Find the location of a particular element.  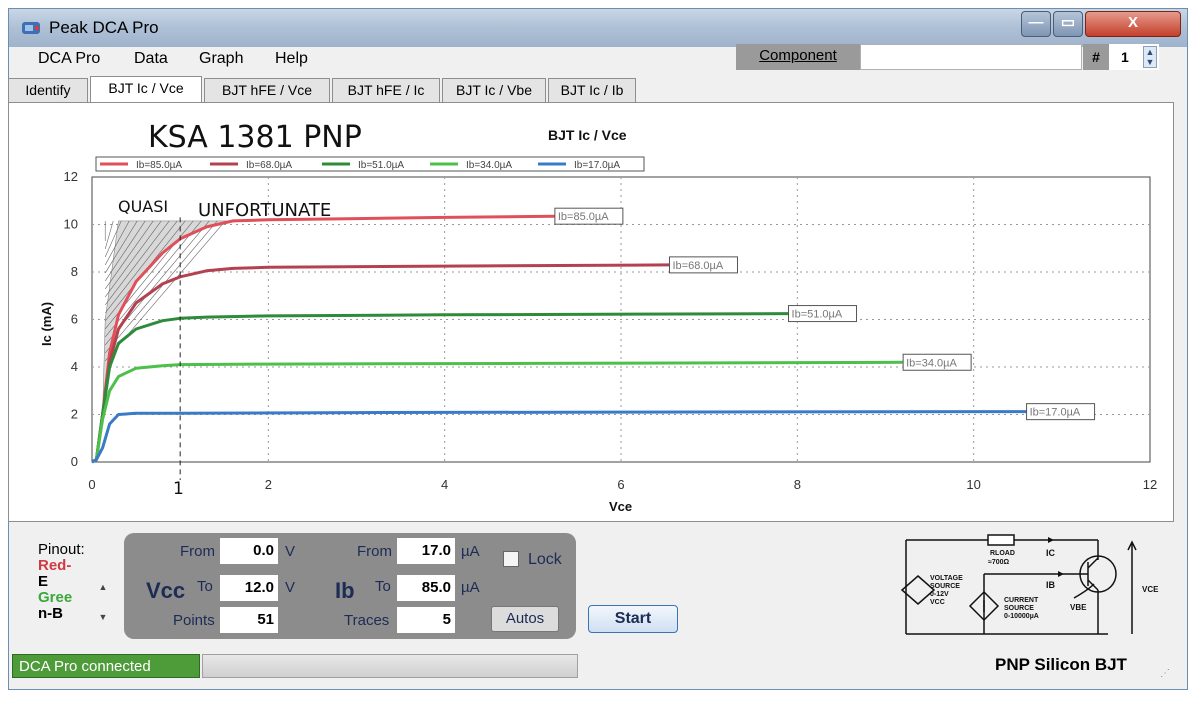

traces-label: Traces is located at coordinates (367, 620).